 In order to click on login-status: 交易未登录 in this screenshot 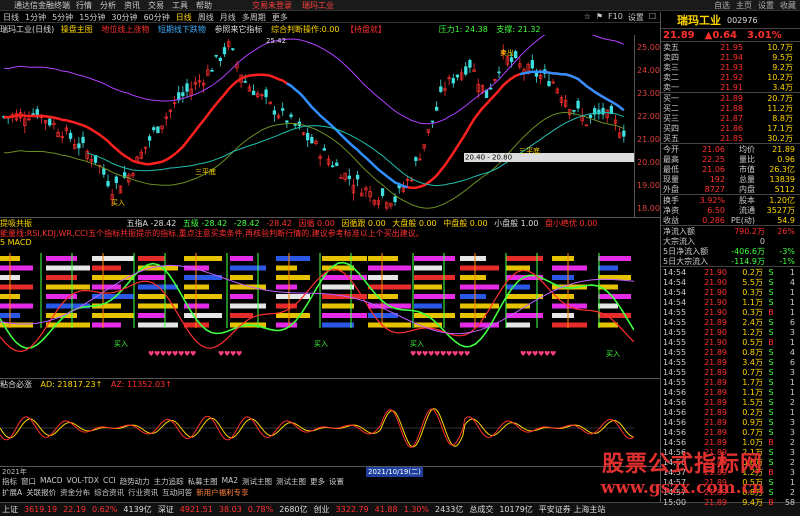, I will do `click(272, 5)`.